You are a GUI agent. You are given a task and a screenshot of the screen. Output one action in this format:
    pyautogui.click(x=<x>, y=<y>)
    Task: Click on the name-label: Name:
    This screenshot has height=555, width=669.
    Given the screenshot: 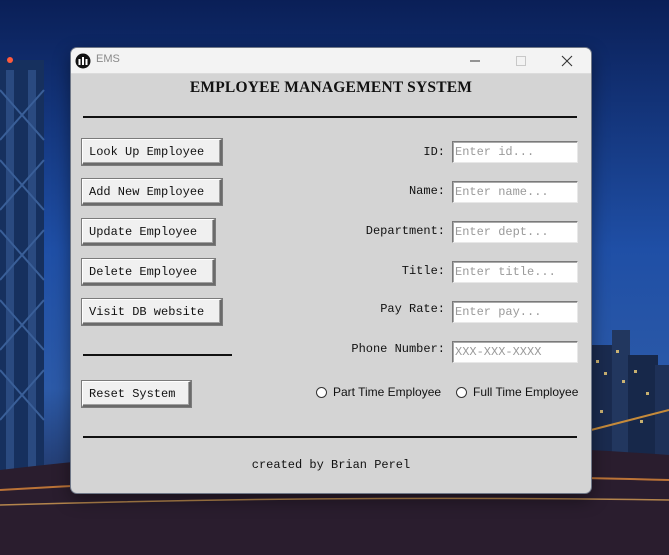 What is the action you would take?
    pyautogui.click(x=426, y=191)
    